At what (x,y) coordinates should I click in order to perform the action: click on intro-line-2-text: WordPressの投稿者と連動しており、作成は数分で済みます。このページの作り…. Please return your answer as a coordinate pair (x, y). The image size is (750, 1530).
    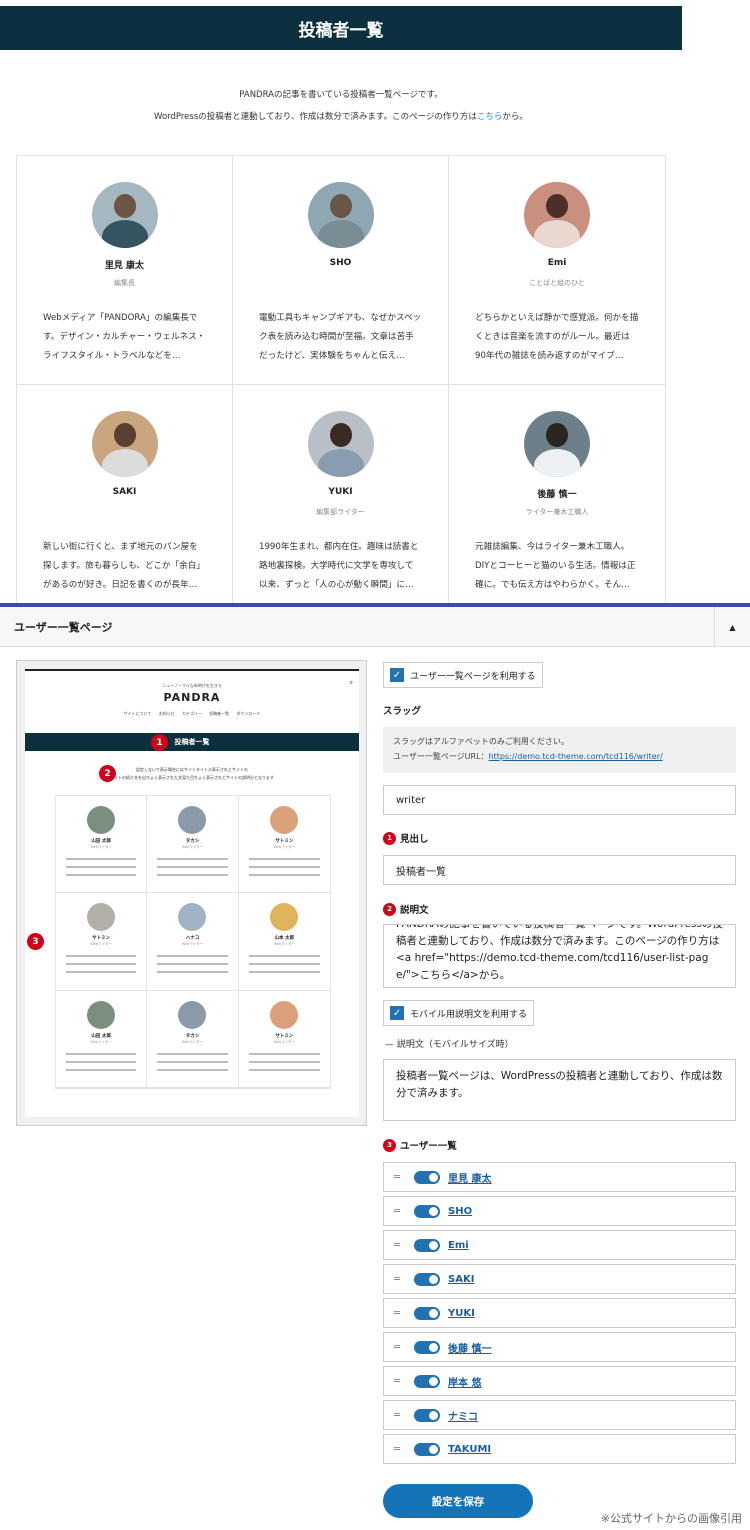
    Looking at the image, I should click on (315, 117).